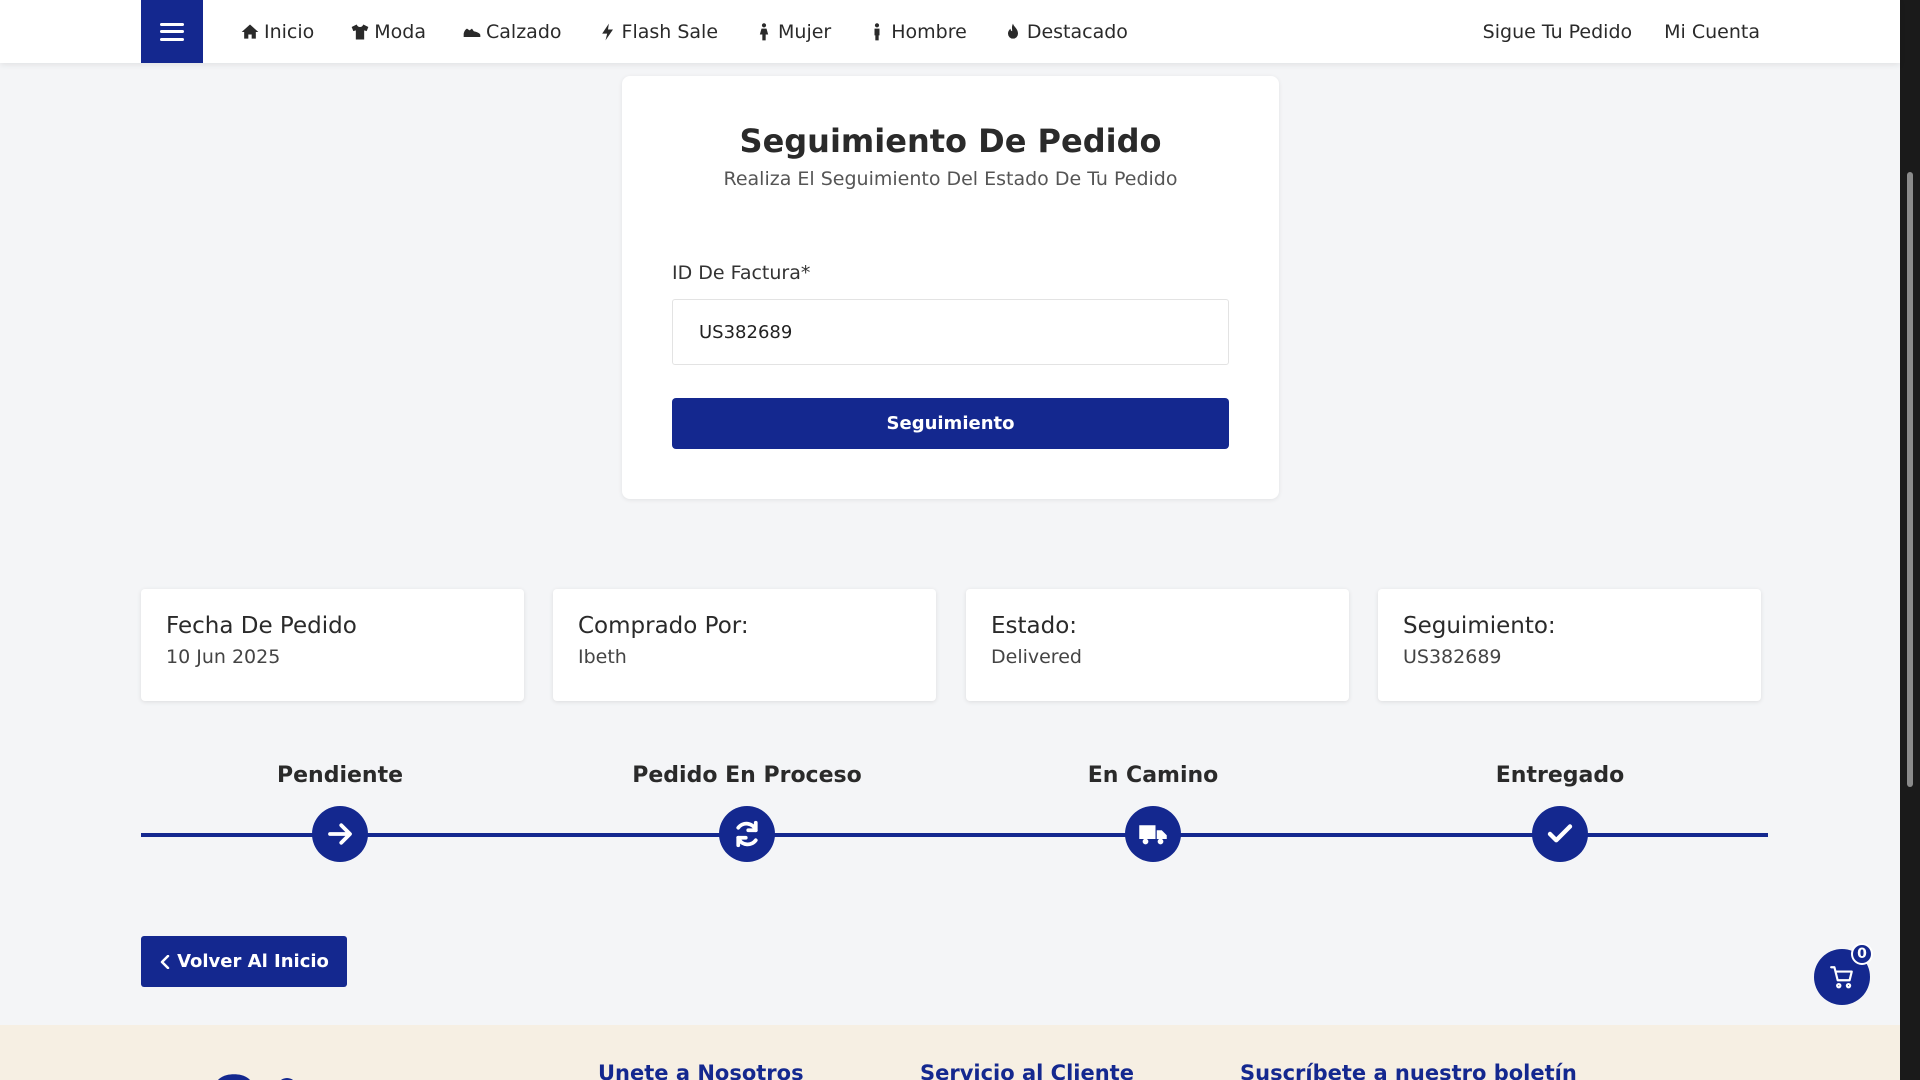 This screenshot has width=1920, height=1080. What do you see at coordinates (400, 31) in the screenshot?
I see `nav-item-label: Moda` at bounding box center [400, 31].